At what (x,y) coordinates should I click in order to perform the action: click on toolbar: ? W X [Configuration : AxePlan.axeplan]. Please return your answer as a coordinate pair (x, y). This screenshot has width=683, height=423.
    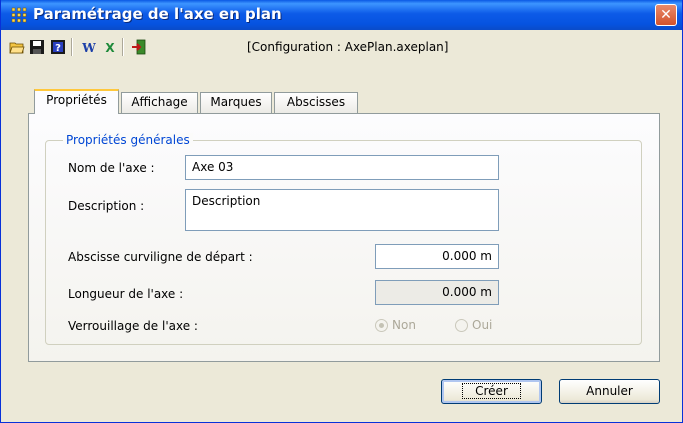
    Looking at the image, I should click on (341, 46).